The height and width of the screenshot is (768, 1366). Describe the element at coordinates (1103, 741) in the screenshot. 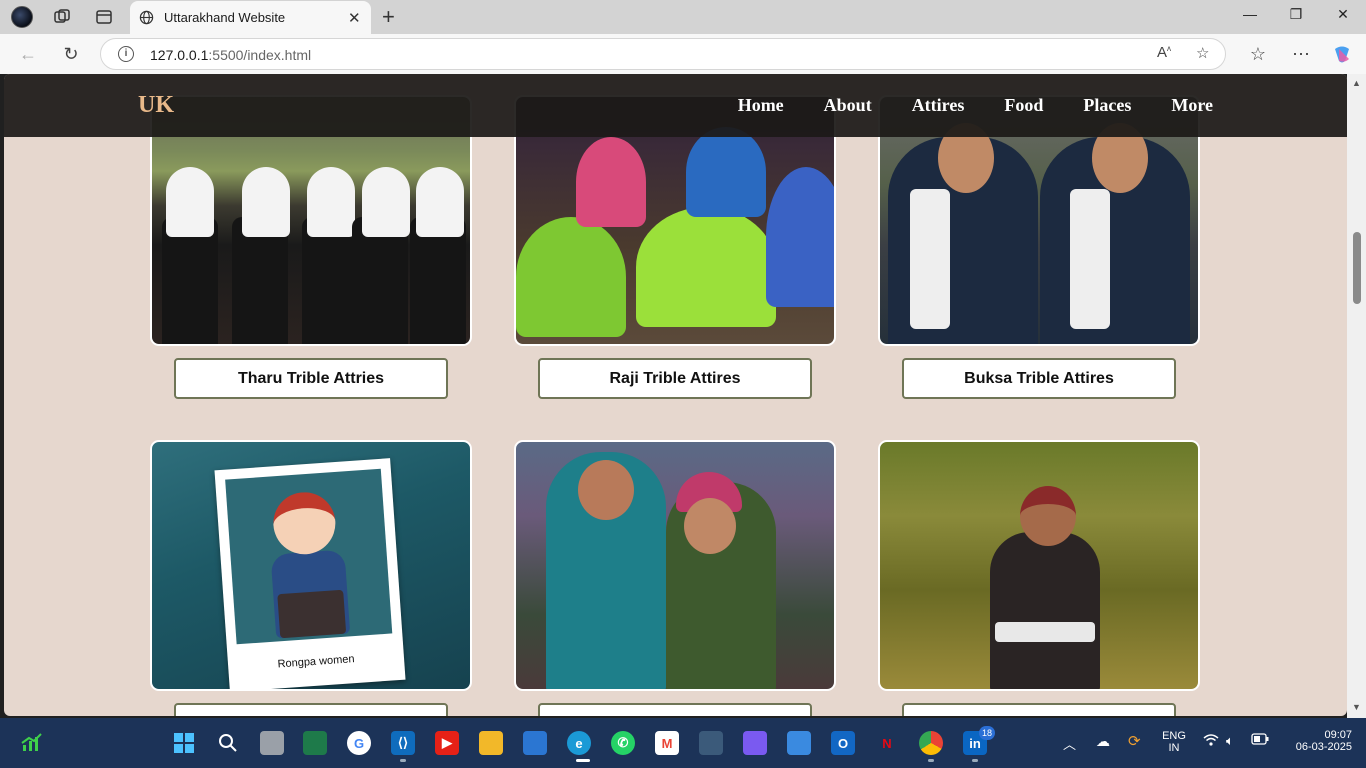

I see `onedrive-icon: ☁` at that location.